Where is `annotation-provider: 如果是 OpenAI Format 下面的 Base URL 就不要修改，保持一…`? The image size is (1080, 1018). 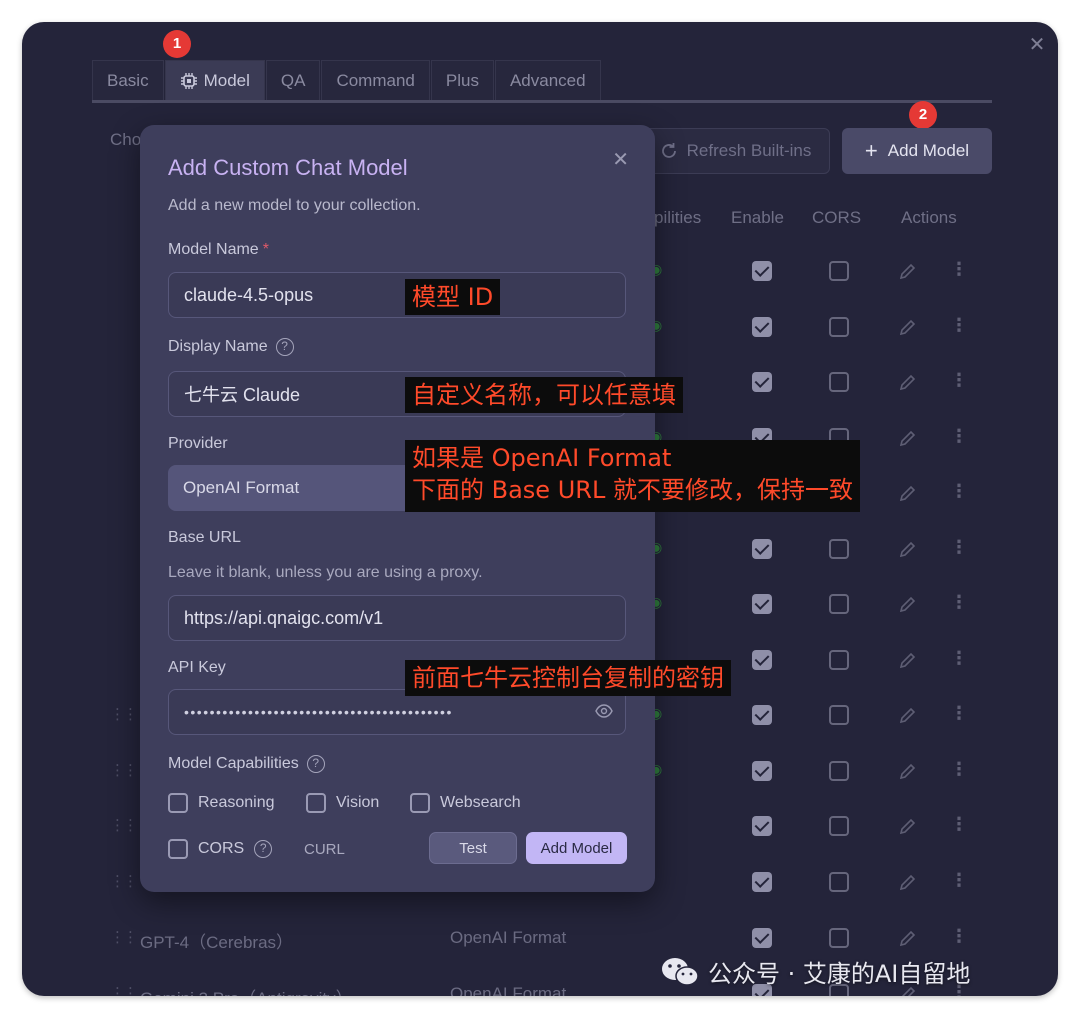 annotation-provider: 如果是 OpenAI Format 下面的 Base URL 就不要修改，保持一… is located at coordinates (632, 476).